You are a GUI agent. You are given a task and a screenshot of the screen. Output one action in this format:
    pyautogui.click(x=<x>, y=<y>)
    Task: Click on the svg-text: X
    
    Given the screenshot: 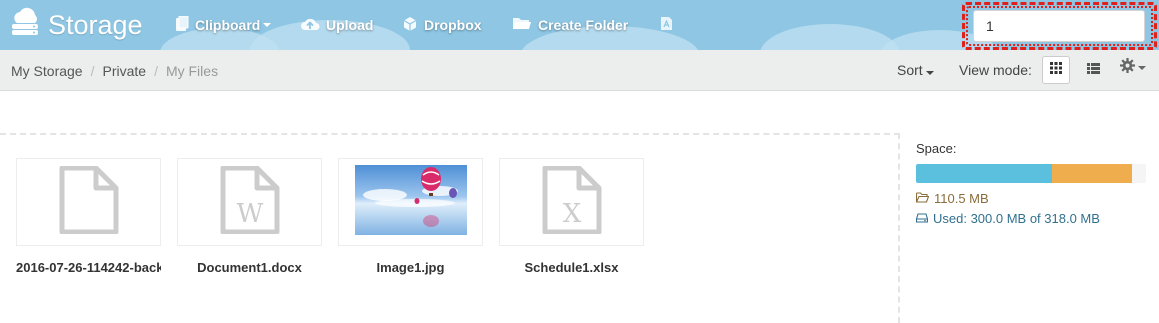 What is the action you would take?
    pyautogui.click(x=571, y=214)
    